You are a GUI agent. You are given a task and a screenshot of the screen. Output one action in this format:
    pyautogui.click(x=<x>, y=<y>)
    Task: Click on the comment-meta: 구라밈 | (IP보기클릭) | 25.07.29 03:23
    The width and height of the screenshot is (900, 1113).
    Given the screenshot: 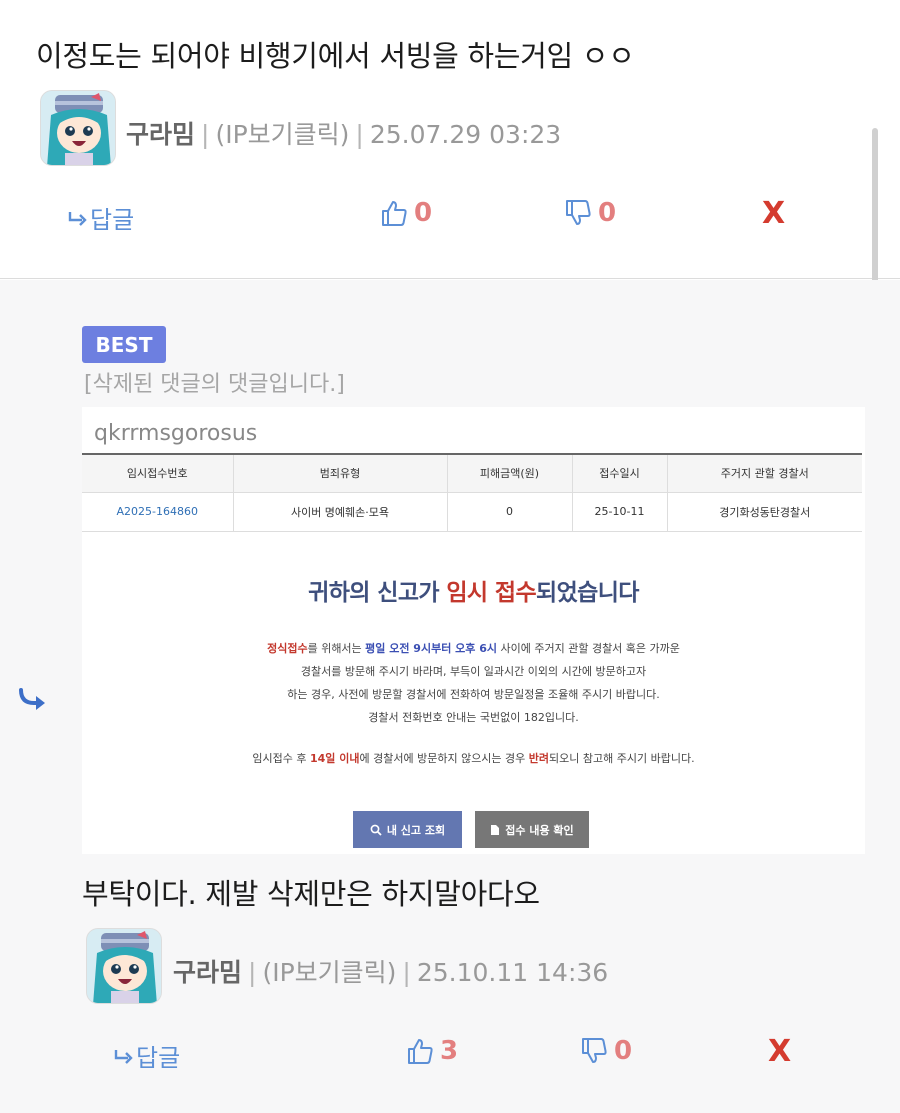 What is the action you would take?
    pyautogui.click(x=343, y=133)
    